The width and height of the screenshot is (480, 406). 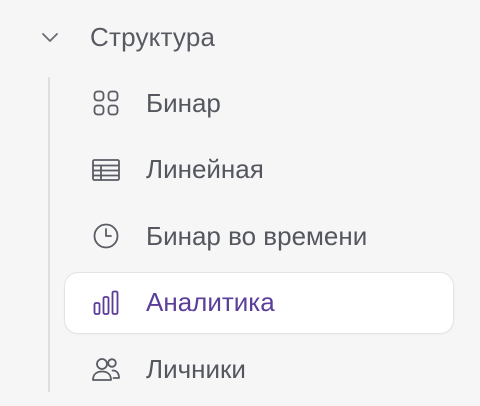 I want to click on section-title: Структура, so click(x=153, y=36).